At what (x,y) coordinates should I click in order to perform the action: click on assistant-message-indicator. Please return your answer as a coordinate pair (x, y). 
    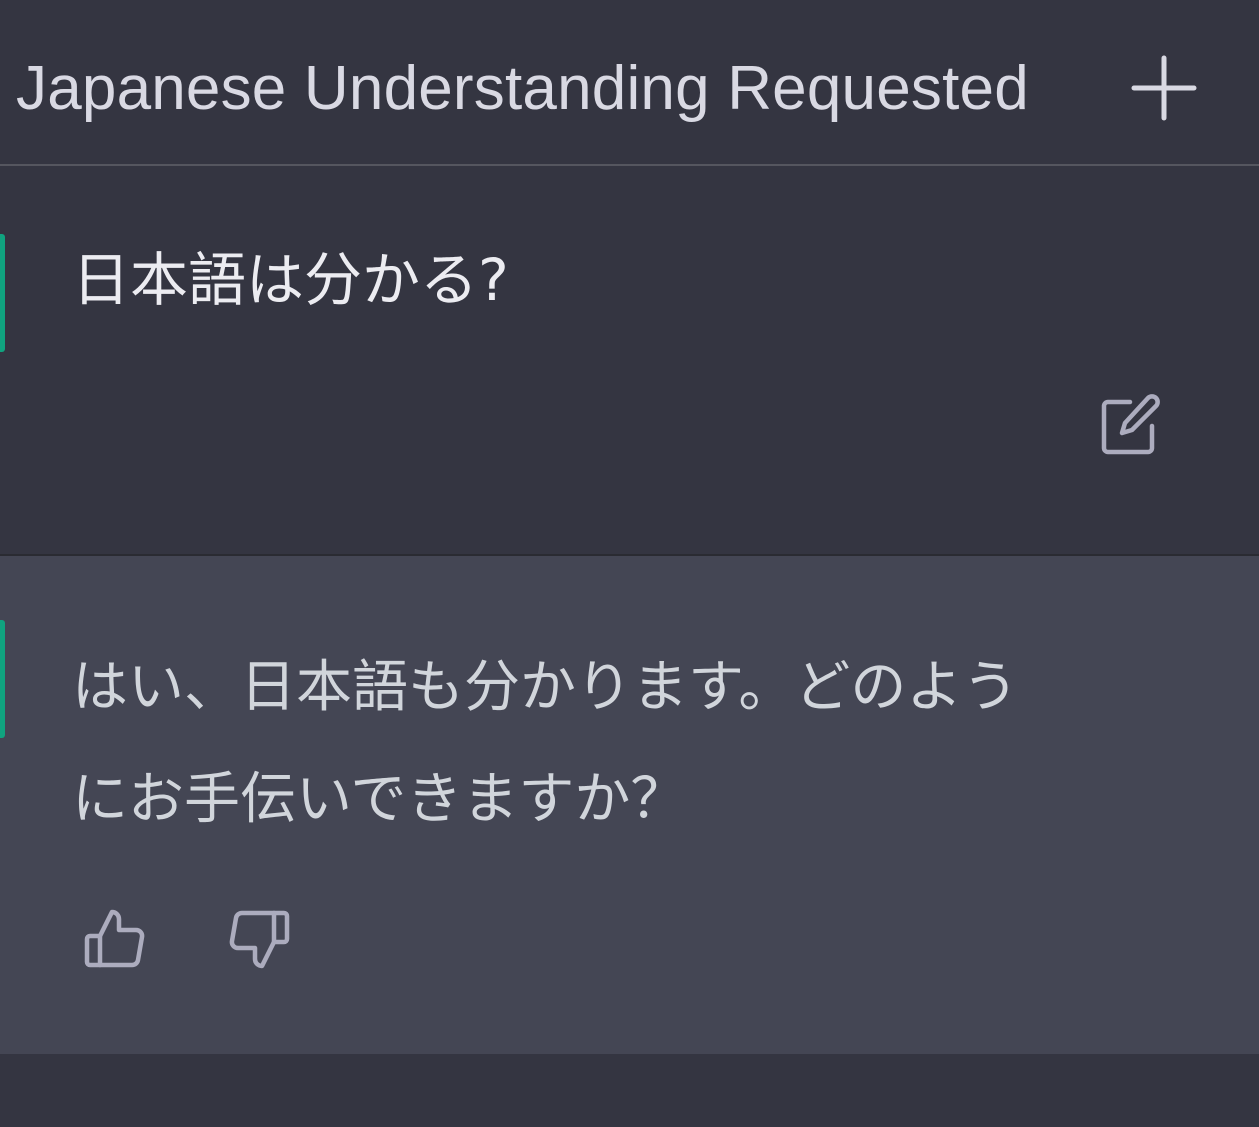
    Looking at the image, I should click on (2, 679).